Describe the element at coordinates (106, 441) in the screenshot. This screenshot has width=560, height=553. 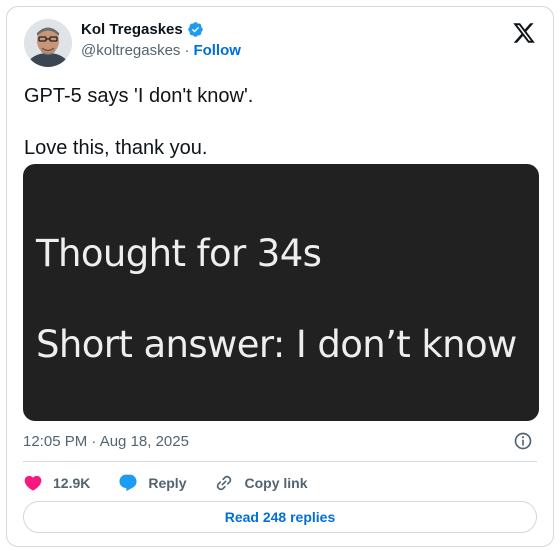
I see `timestamp: 12:05 PM · Aug 18, 2025` at that location.